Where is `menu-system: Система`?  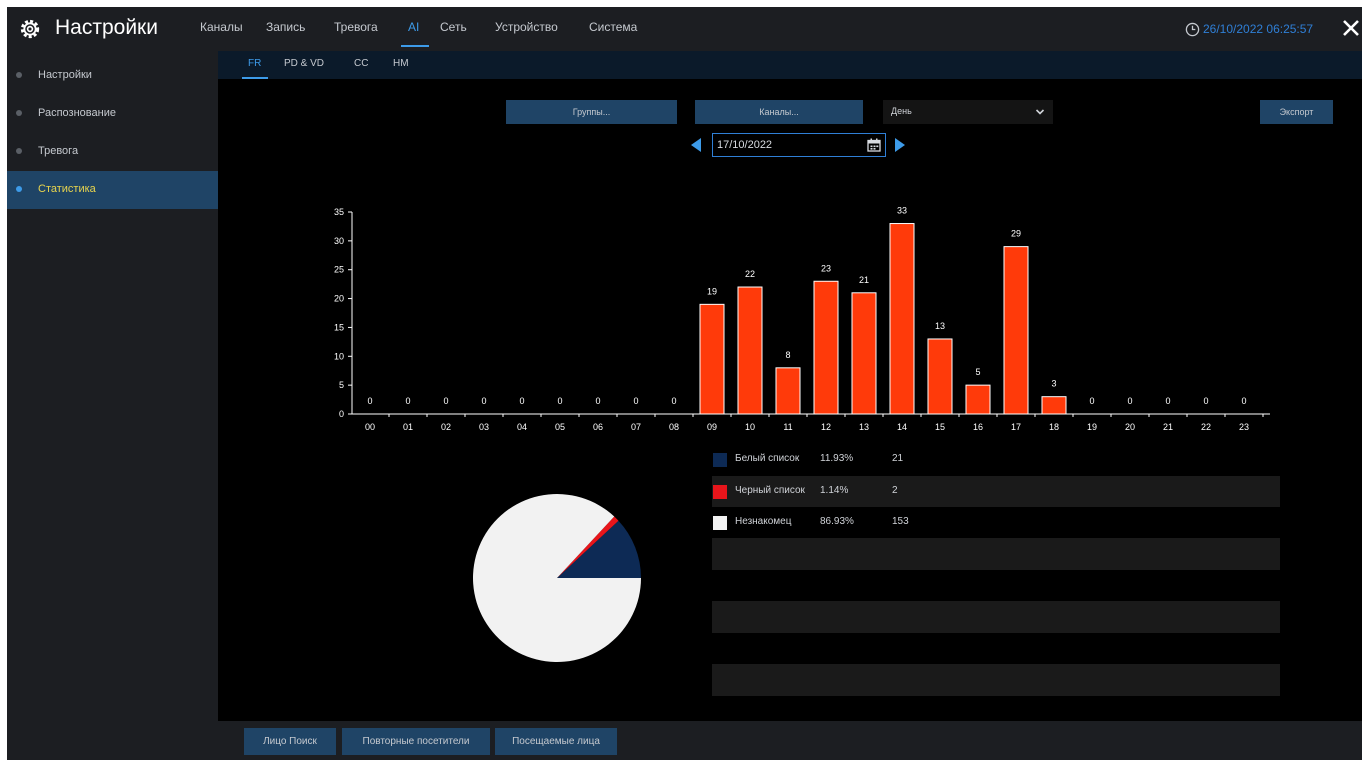 menu-system: Система is located at coordinates (613, 27).